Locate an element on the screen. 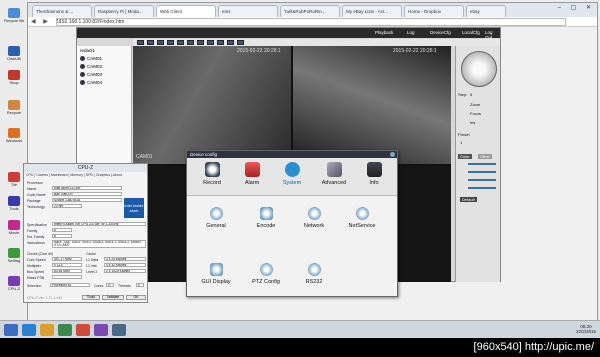  layout-16-icon is located at coordinates (170, 42).